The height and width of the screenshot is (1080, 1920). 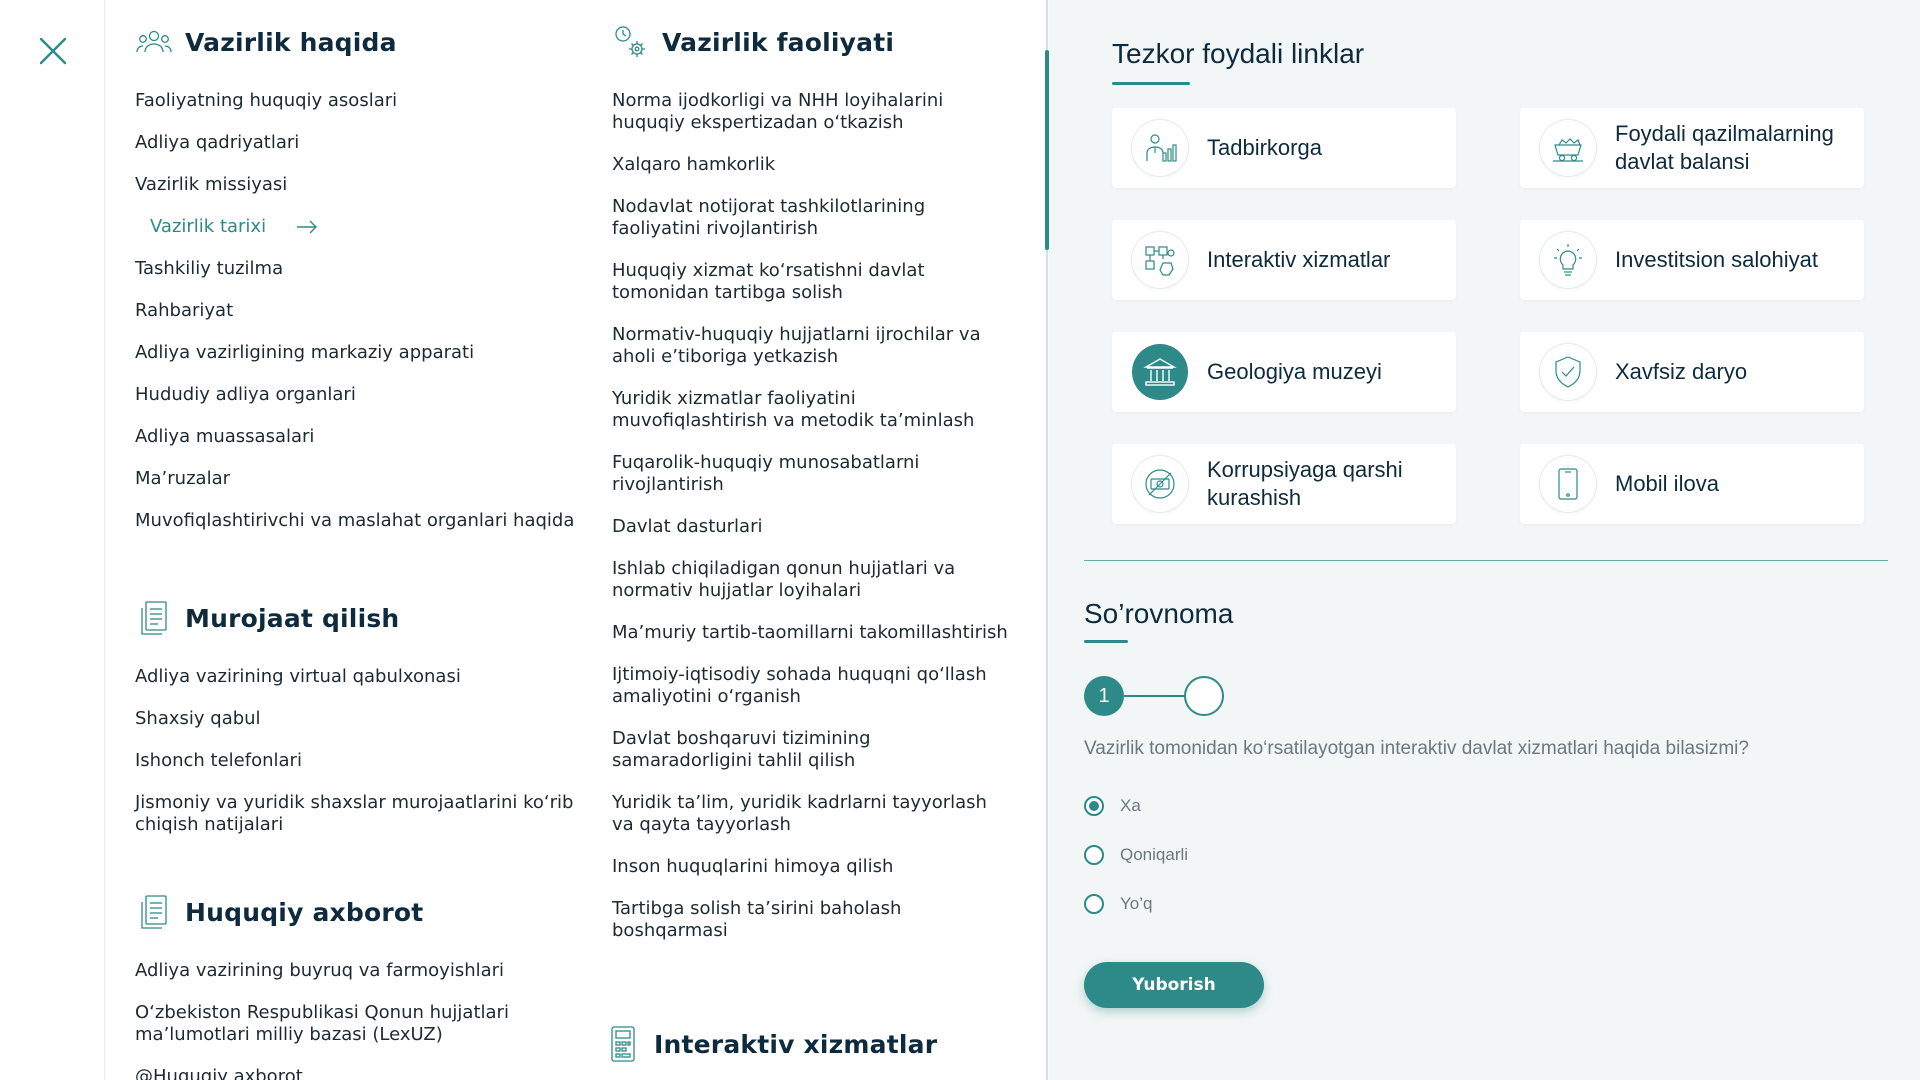 I want to click on quick-link-card: Geologiya muzeyi, so click(x=1284, y=372).